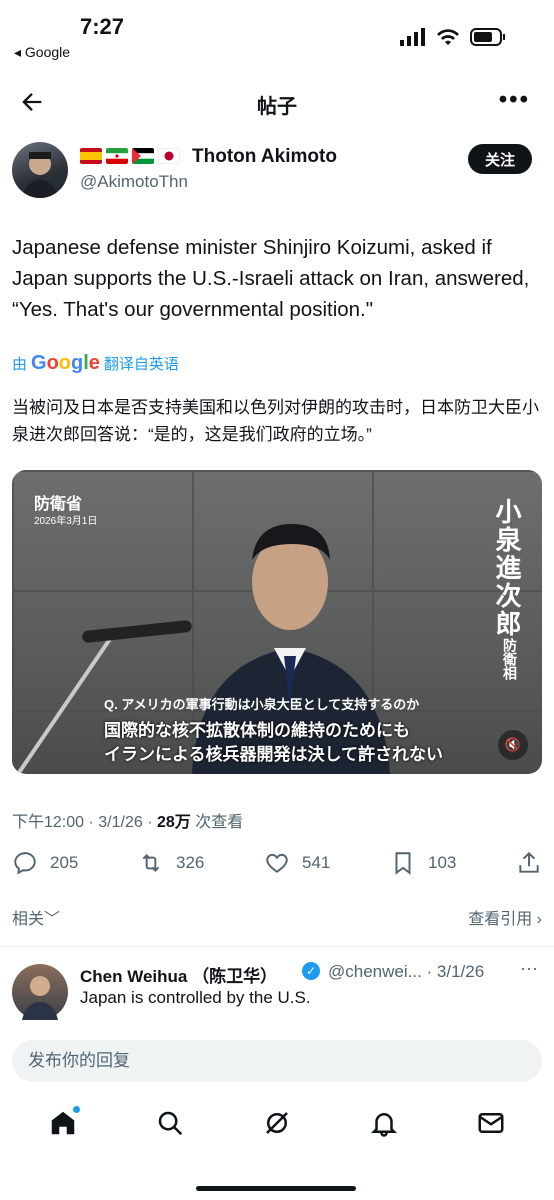  What do you see at coordinates (442, 862) in the screenshot?
I see `bookmark-count: 103` at bounding box center [442, 862].